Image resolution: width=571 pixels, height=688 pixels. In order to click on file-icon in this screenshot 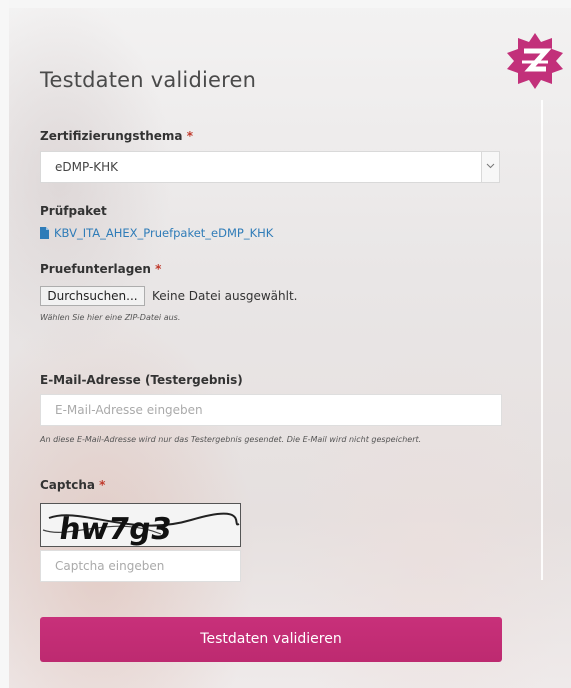, I will do `click(44, 233)`.